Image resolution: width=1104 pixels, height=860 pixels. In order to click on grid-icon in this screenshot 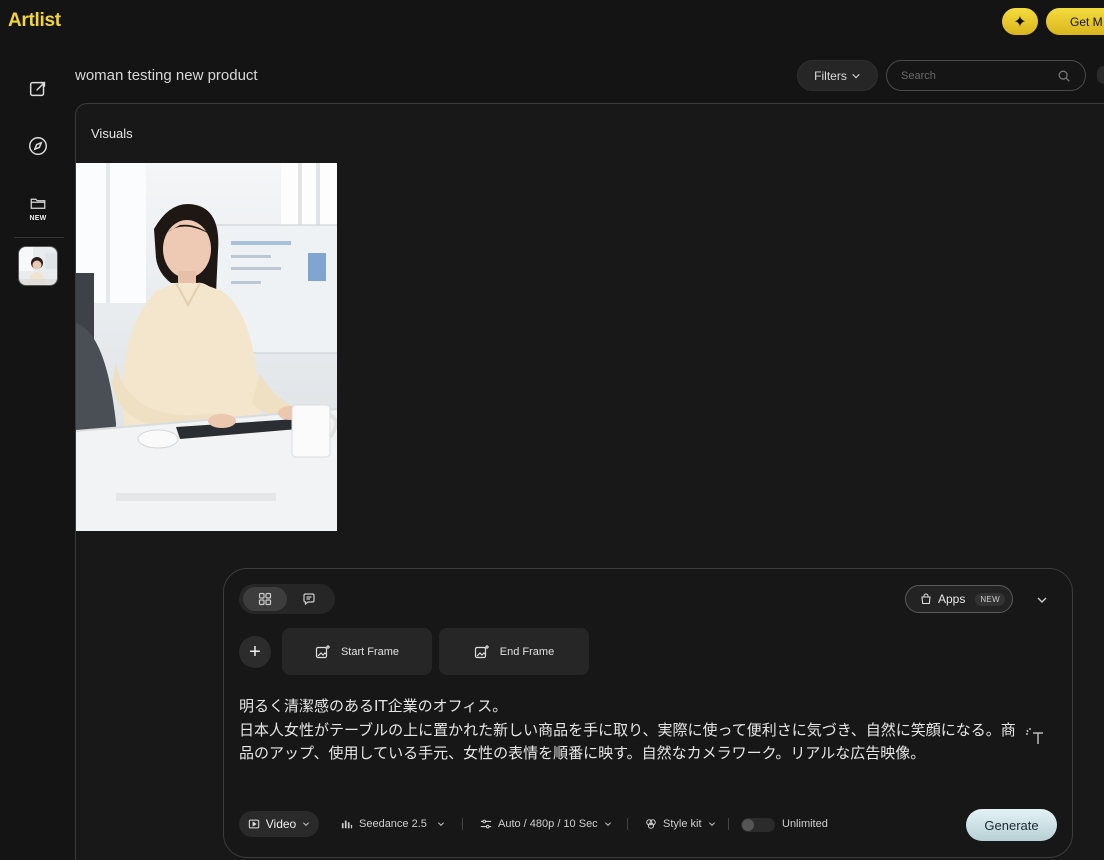, I will do `click(265, 599)`.